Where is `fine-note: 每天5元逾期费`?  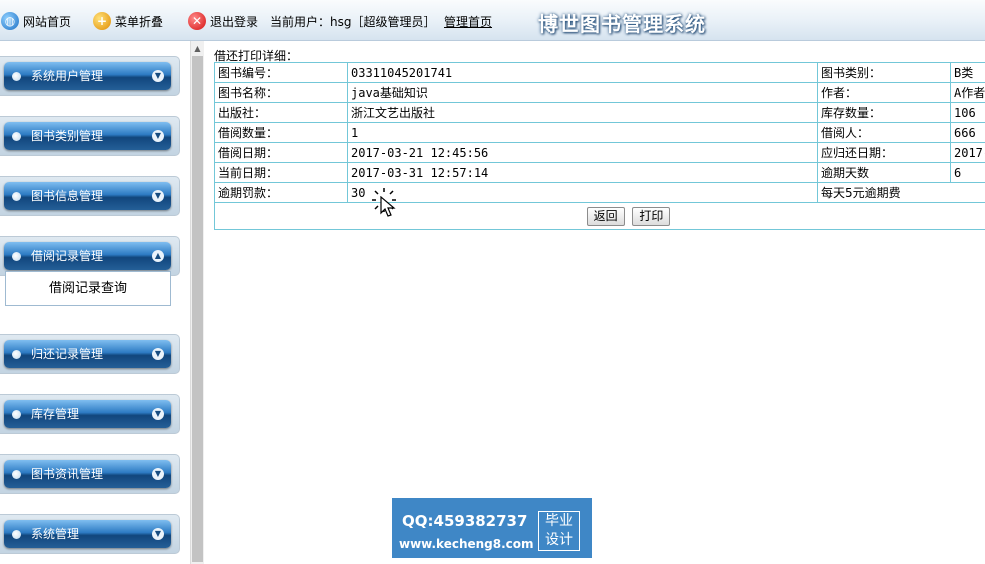 fine-note: 每天5元逾期费 is located at coordinates (901, 192).